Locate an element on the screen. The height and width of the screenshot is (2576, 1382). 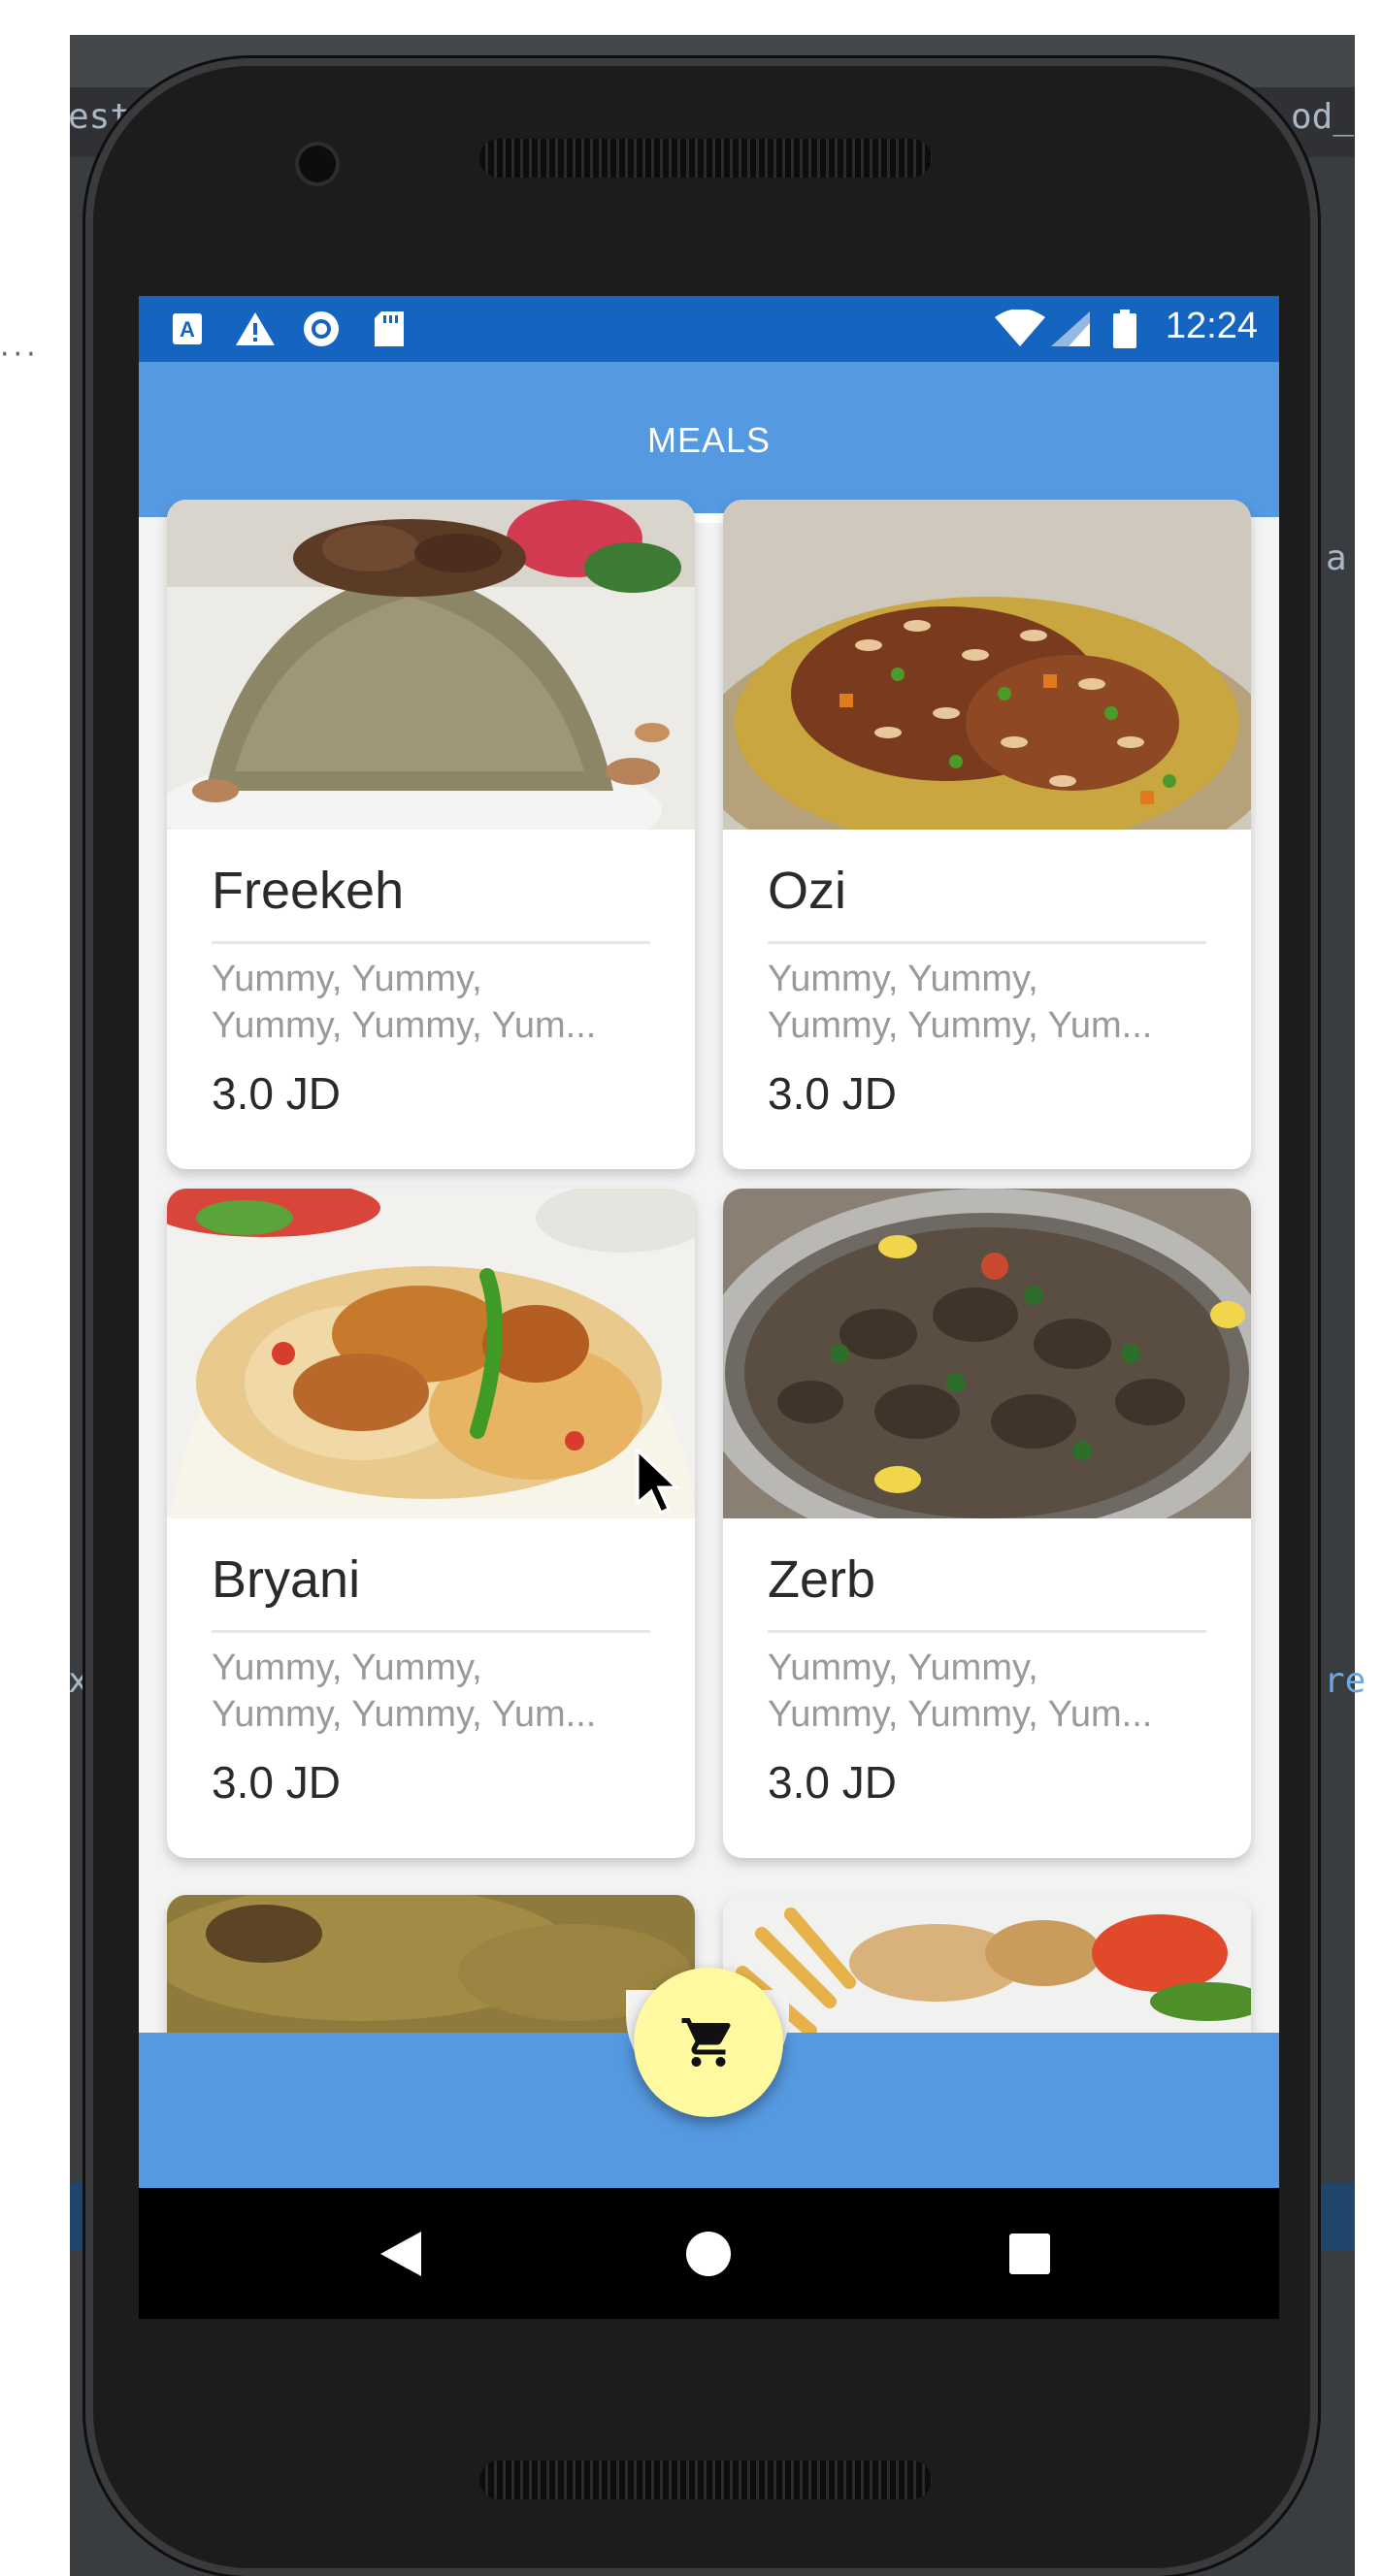
home-icon is located at coordinates (709, 2253).